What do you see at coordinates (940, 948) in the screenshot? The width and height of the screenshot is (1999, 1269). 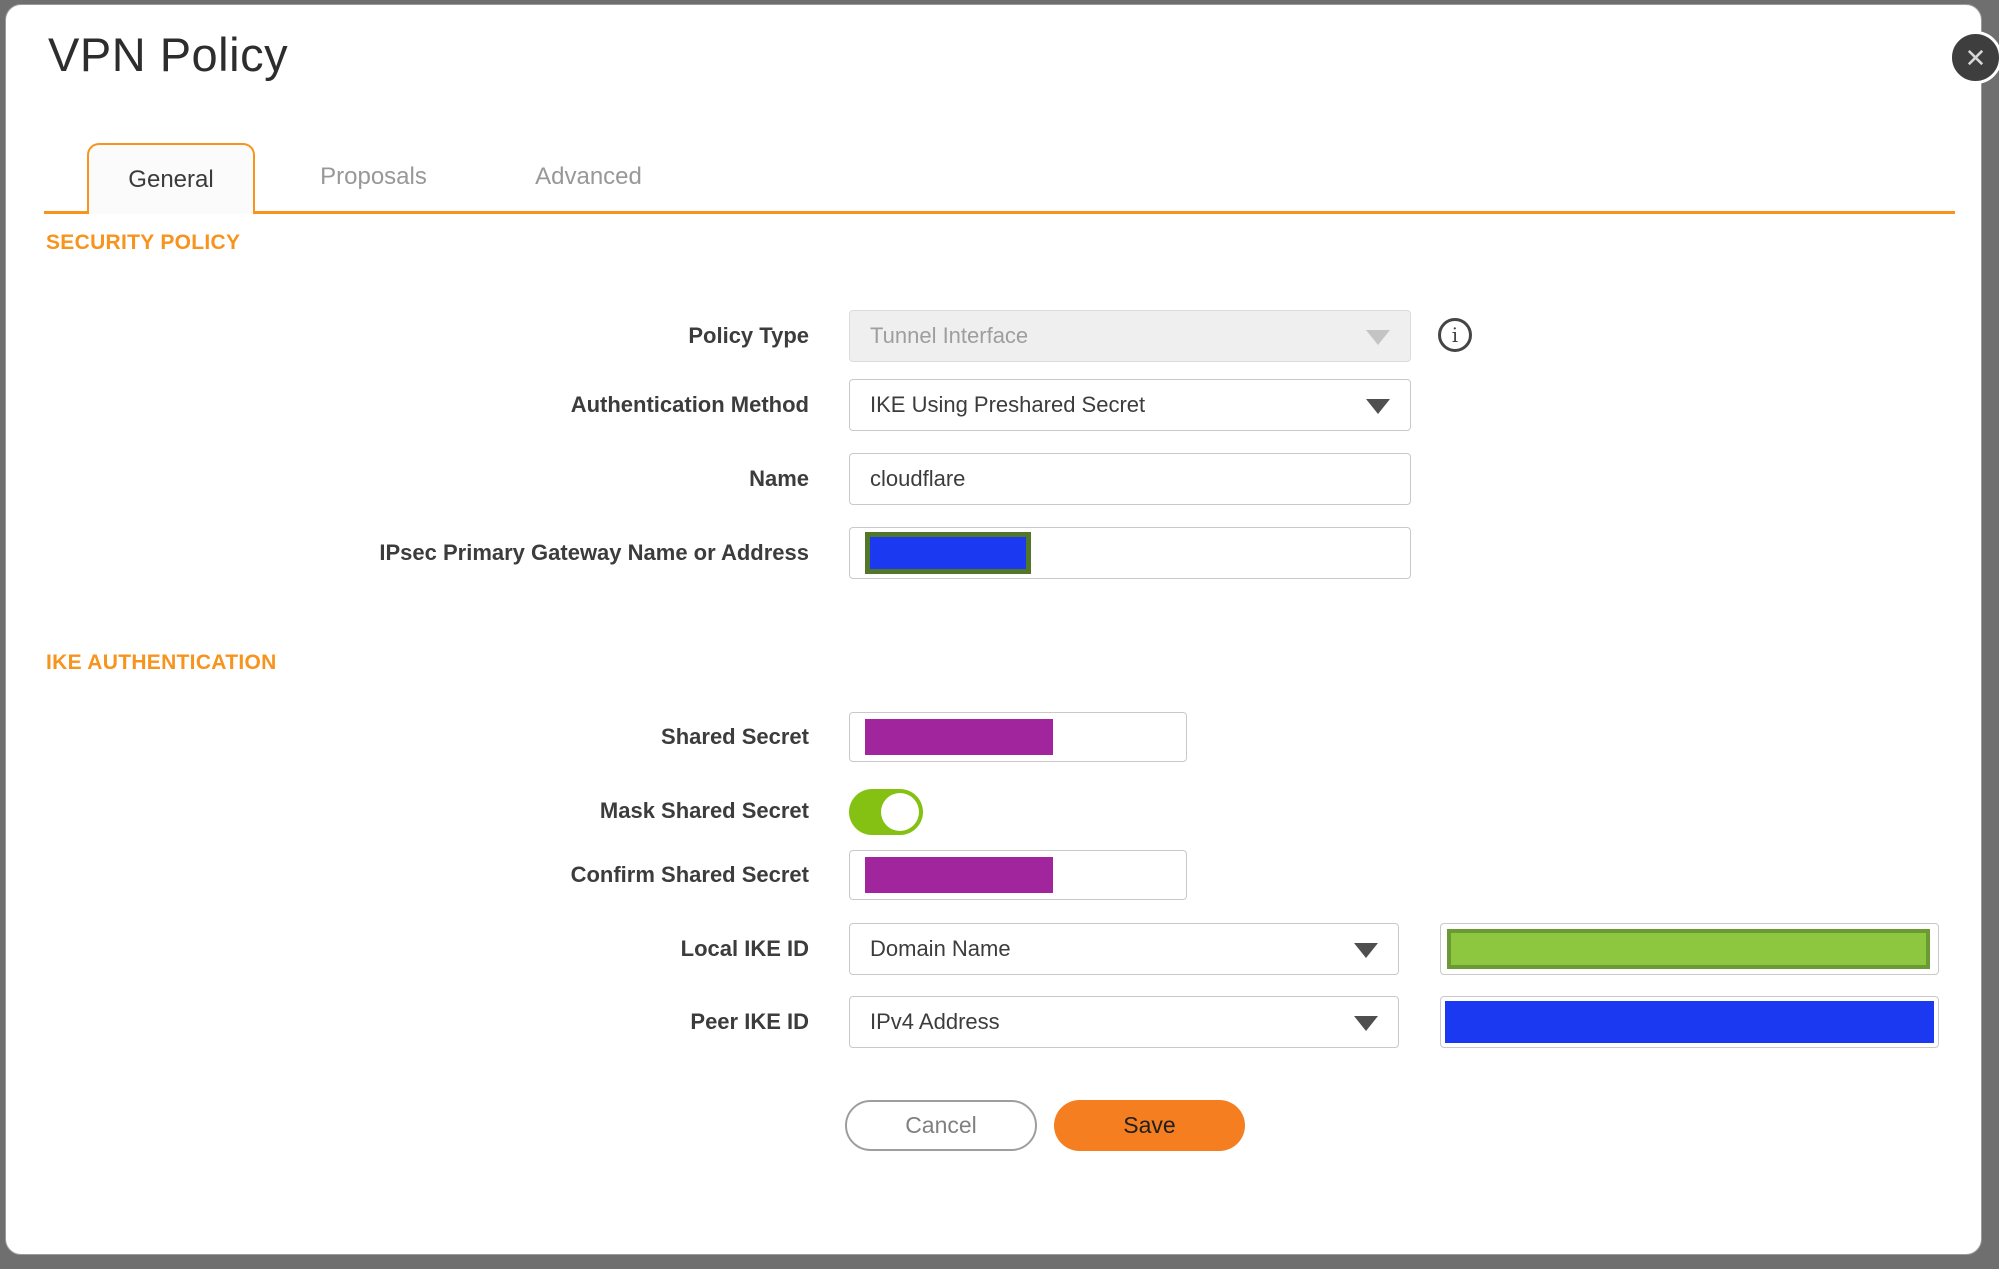 I see `local-ike-id-type-value: Domain Name` at bounding box center [940, 948].